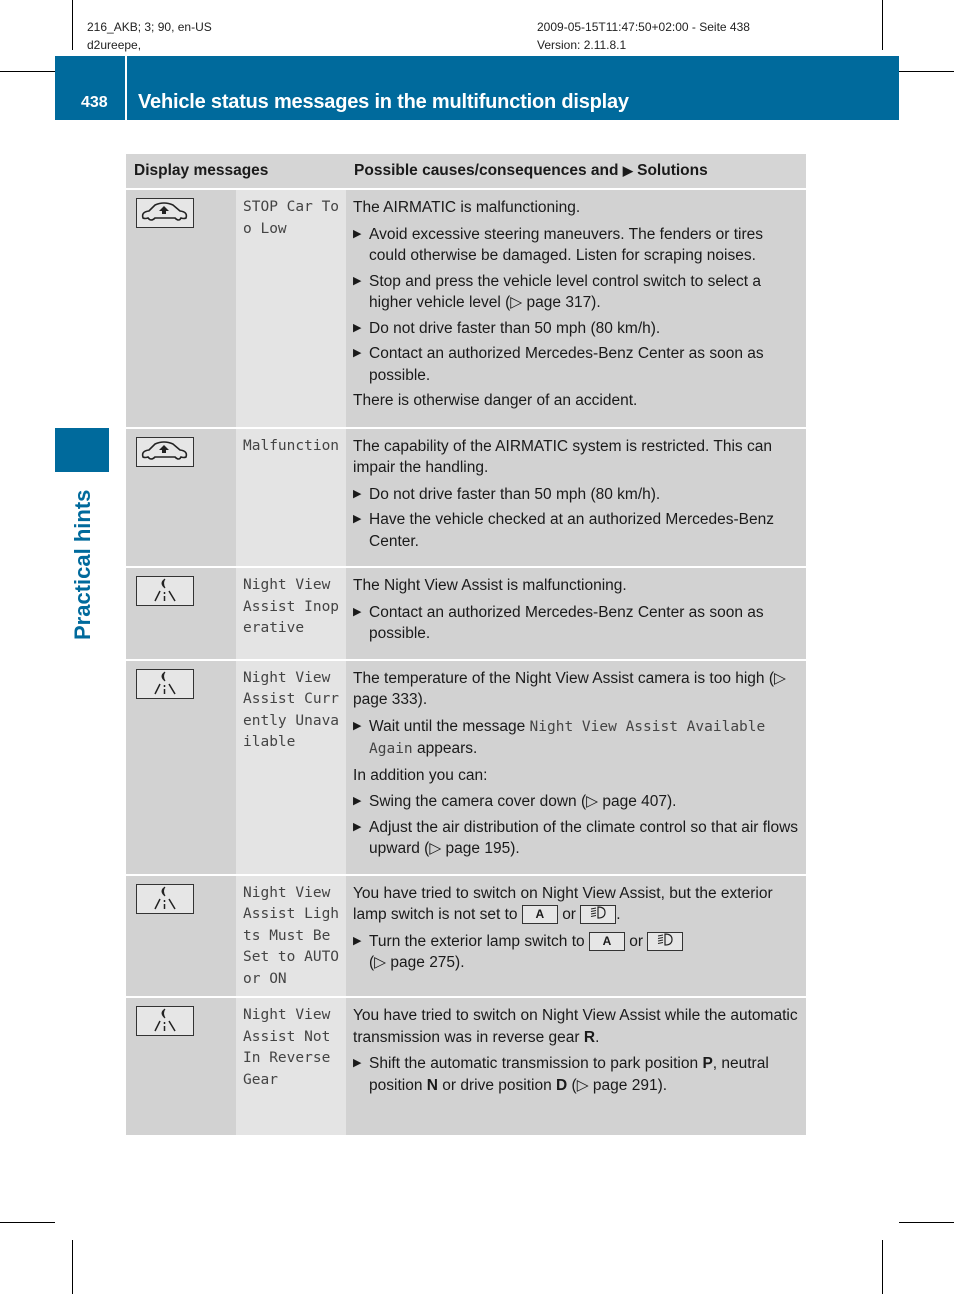  What do you see at coordinates (149, 27) in the screenshot?
I see `print-meta-left-line1: 216_AKB; 3; 90, en-US` at bounding box center [149, 27].